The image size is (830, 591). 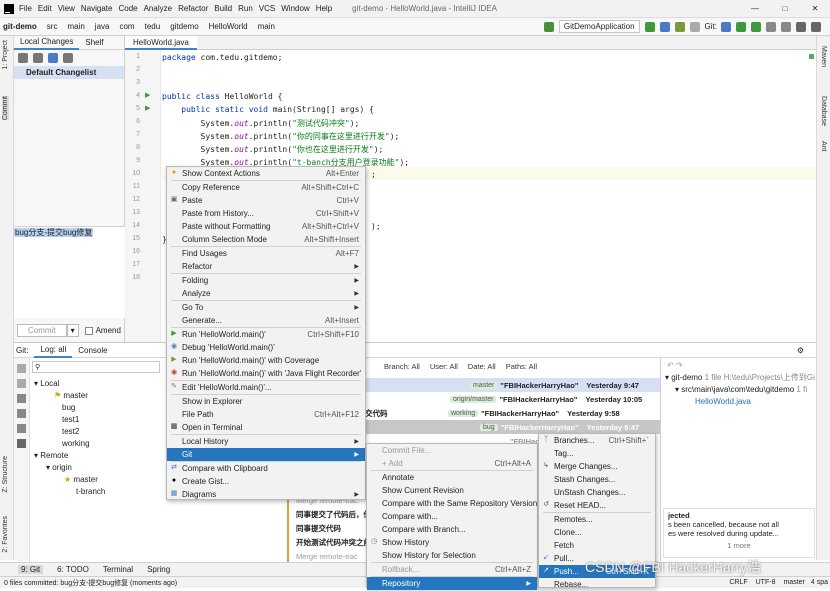 What do you see at coordinates (97, 420) in the screenshot?
I see `tree-node-test1: test1` at bounding box center [97, 420].